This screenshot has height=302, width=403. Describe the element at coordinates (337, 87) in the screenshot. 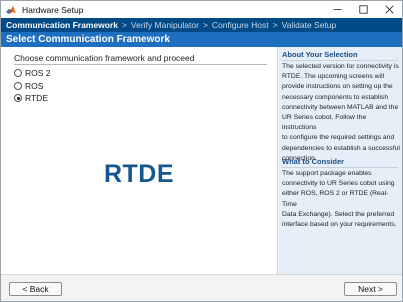

I see `text-line: provide instructions on setting up the` at that location.